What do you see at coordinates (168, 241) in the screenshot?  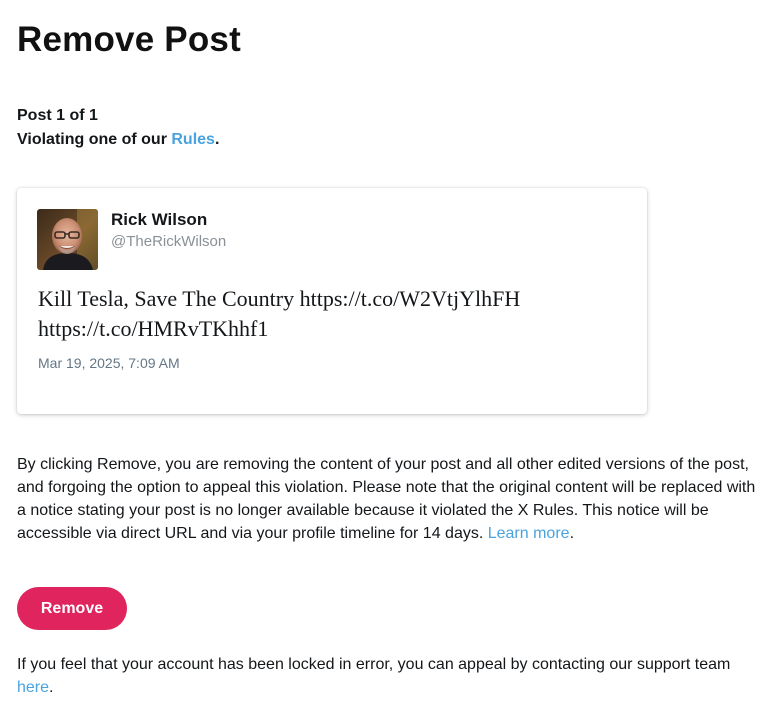 I see `author-handle: @TheRickWilson` at bounding box center [168, 241].